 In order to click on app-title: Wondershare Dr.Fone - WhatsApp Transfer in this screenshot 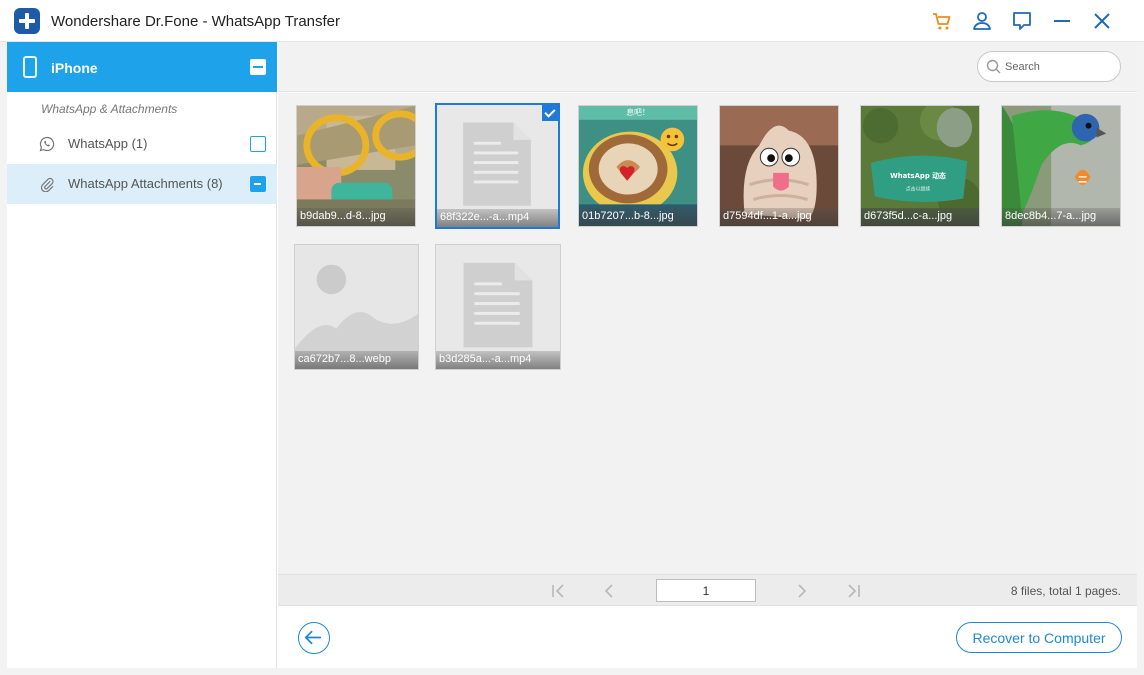, I will do `click(196, 21)`.